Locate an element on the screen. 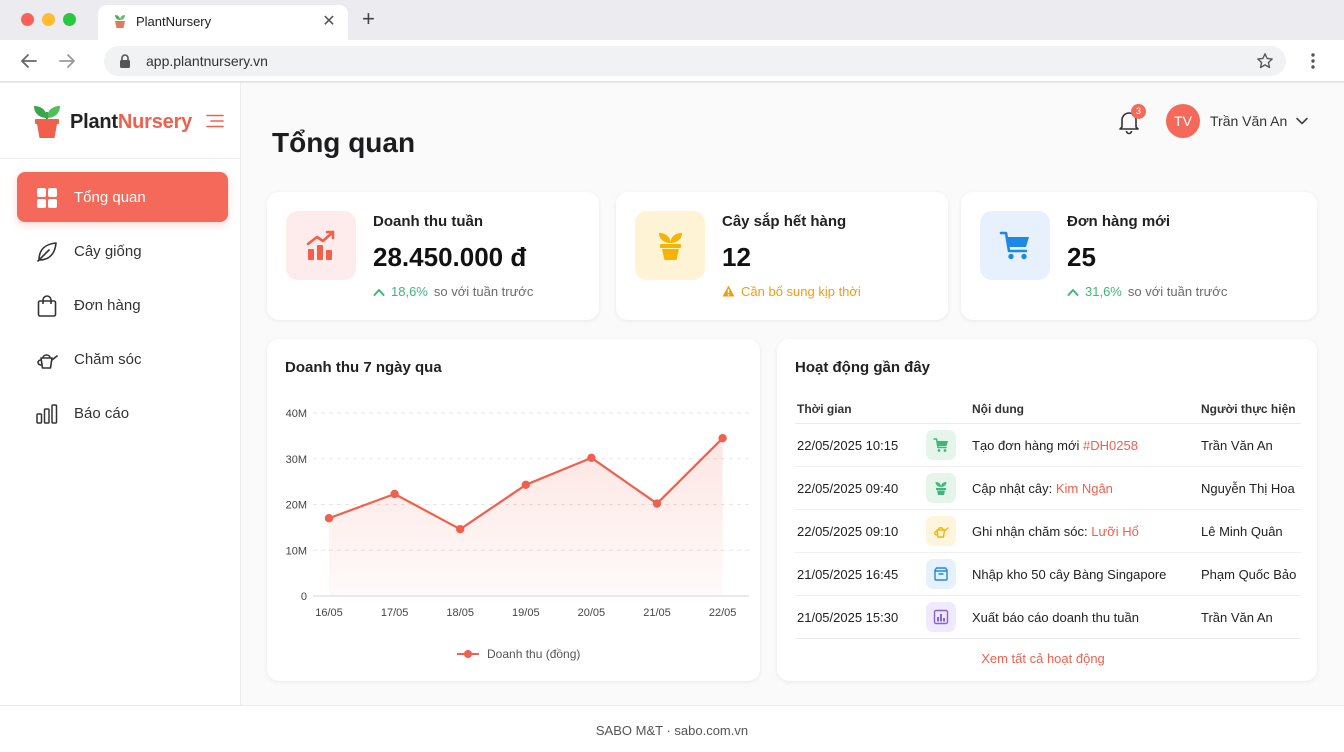 Image resolution: width=1344 pixels, height=752 pixels. series-area is located at coordinates (526, 517).